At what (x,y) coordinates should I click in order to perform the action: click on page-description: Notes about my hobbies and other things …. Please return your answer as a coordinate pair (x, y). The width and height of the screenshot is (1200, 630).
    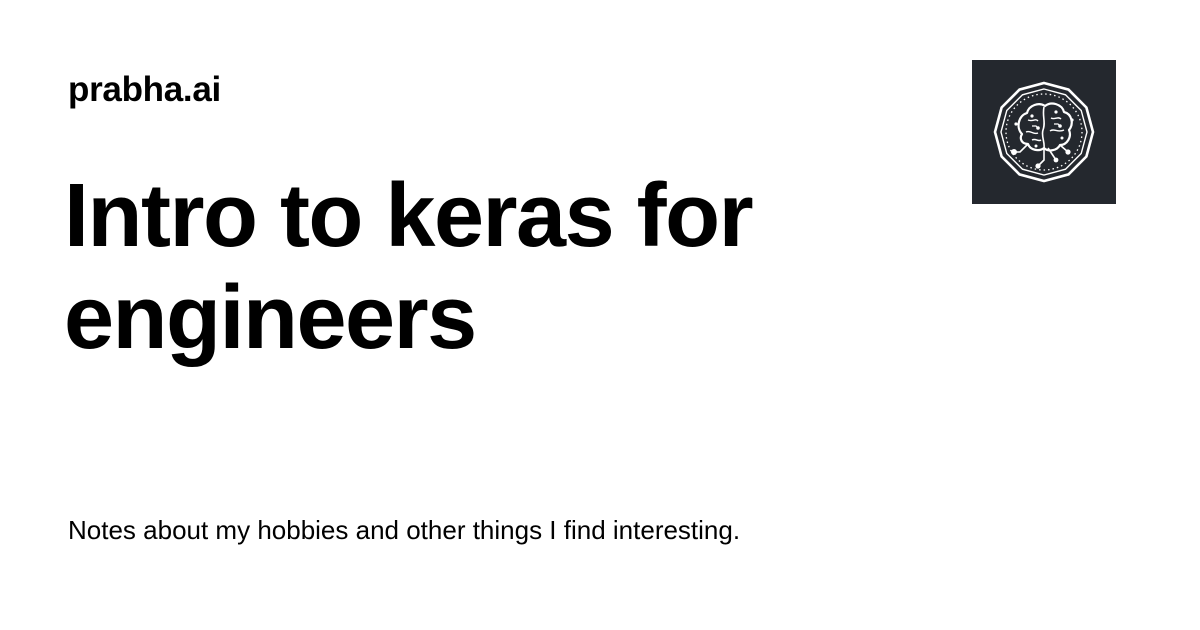
    Looking at the image, I should click on (404, 530).